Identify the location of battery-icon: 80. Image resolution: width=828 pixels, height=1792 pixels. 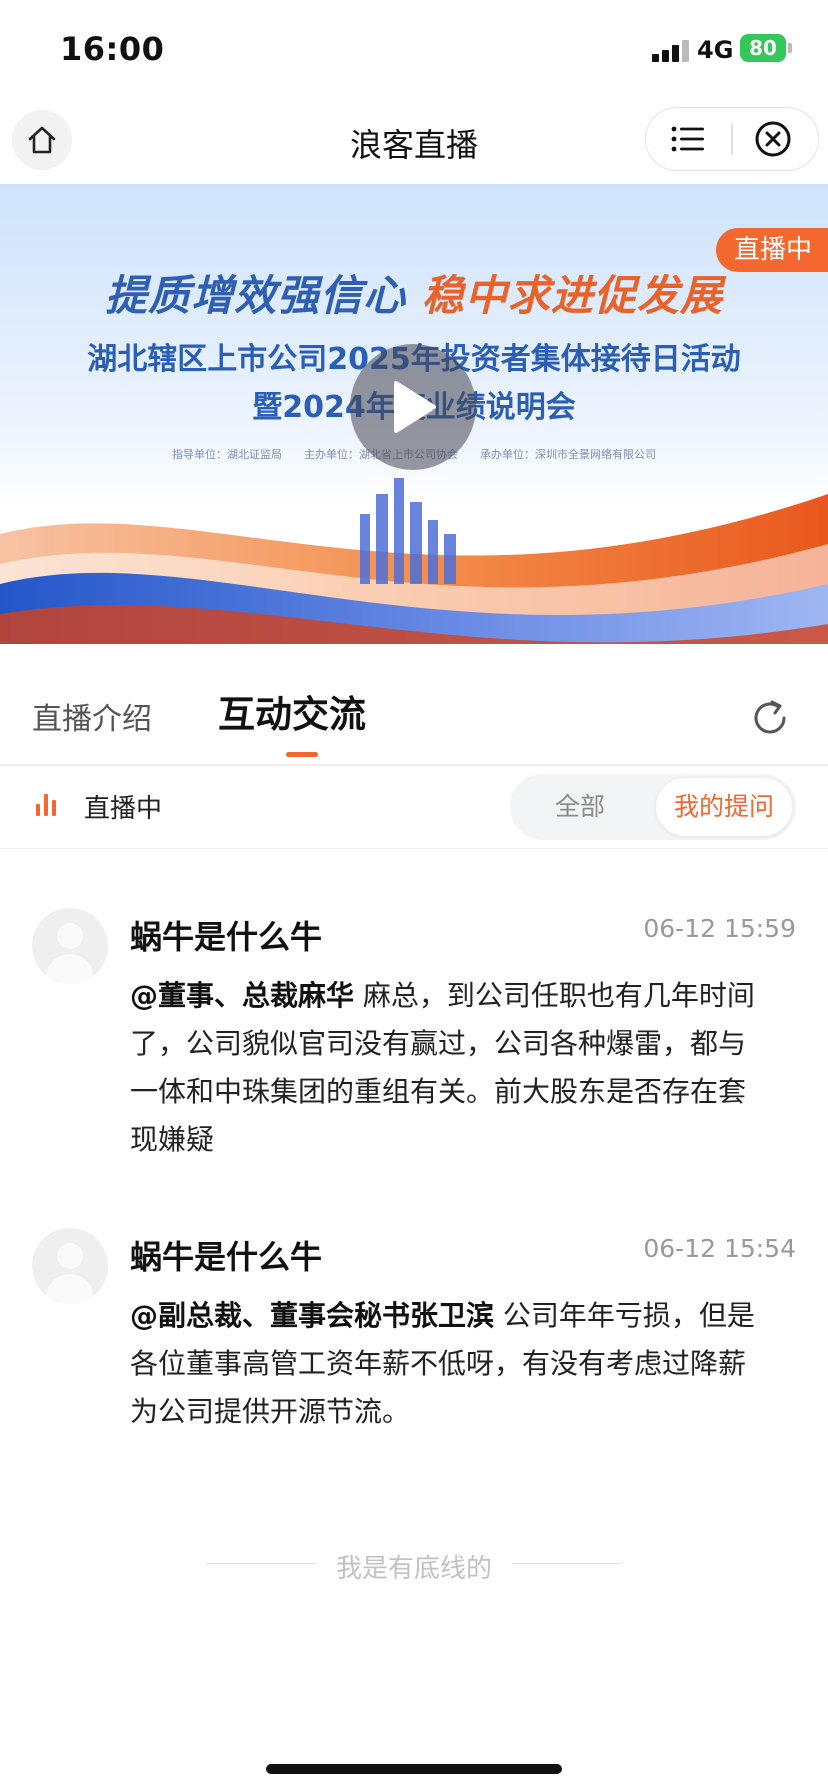
(763, 48).